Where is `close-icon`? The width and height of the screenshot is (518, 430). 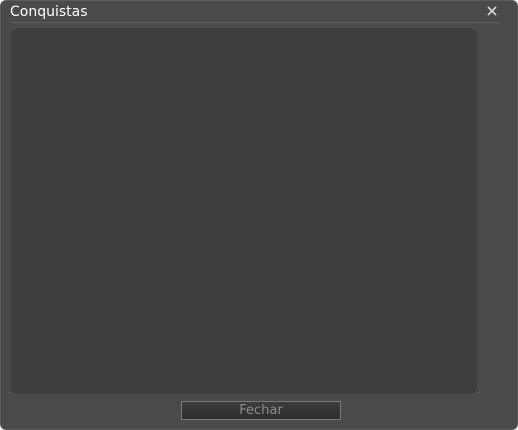
close-icon is located at coordinates (492, 11).